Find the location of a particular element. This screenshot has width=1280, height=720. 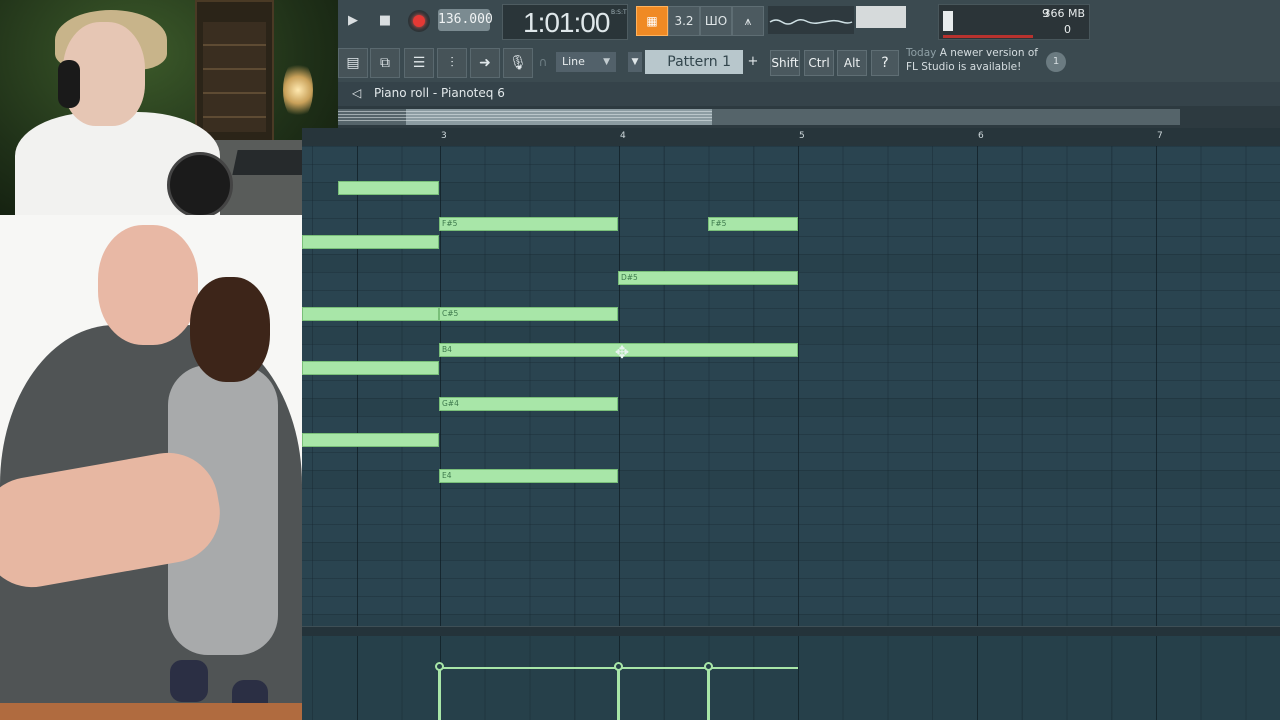

piano-roll-titlebar: ◁ Piano roll - Pianoteq 6 is located at coordinates (809, 94).